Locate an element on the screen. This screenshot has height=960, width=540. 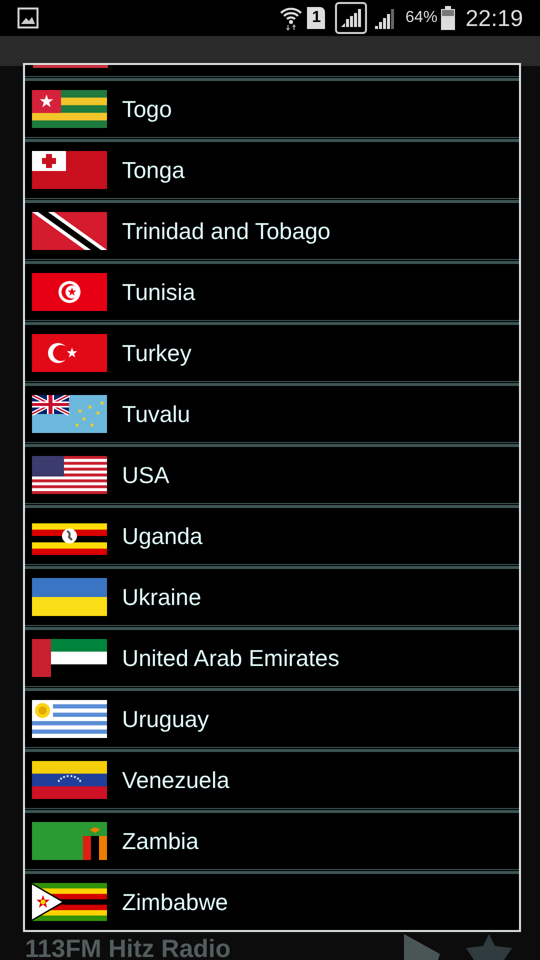
country-name: Tuvalu is located at coordinates (156, 414).